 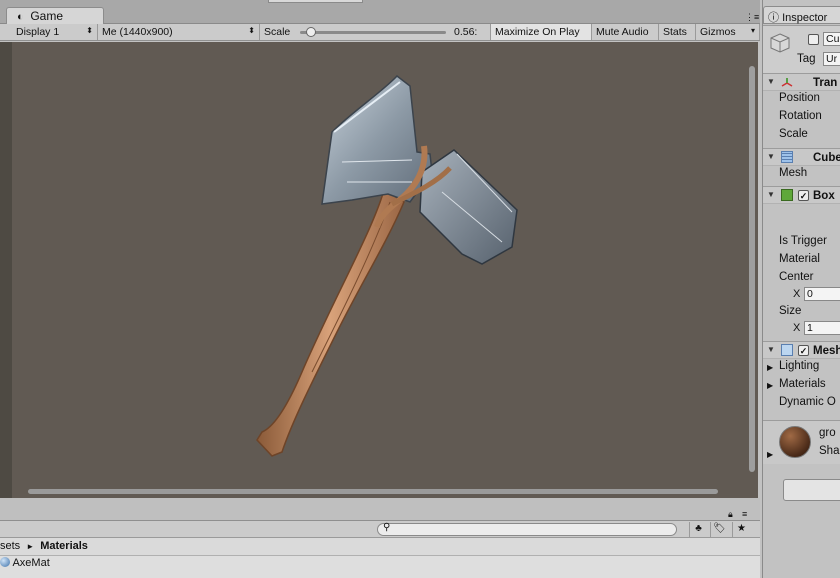 What do you see at coordinates (796, 277) in the screenshot?
I see `center-label: Center` at bounding box center [796, 277].